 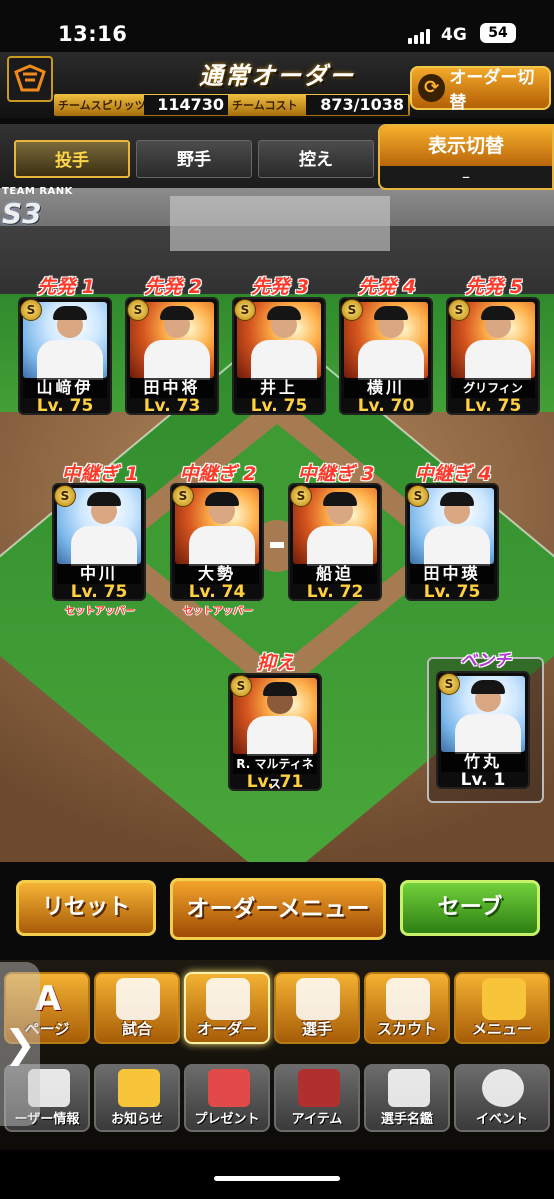 I want to click on network-type: 4G, so click(x=454, y=35).